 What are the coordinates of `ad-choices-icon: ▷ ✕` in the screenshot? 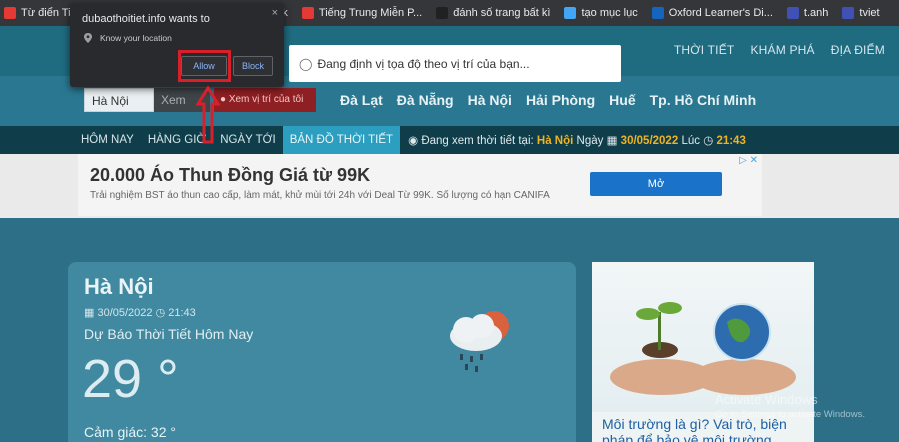 It's located at (748, 160).